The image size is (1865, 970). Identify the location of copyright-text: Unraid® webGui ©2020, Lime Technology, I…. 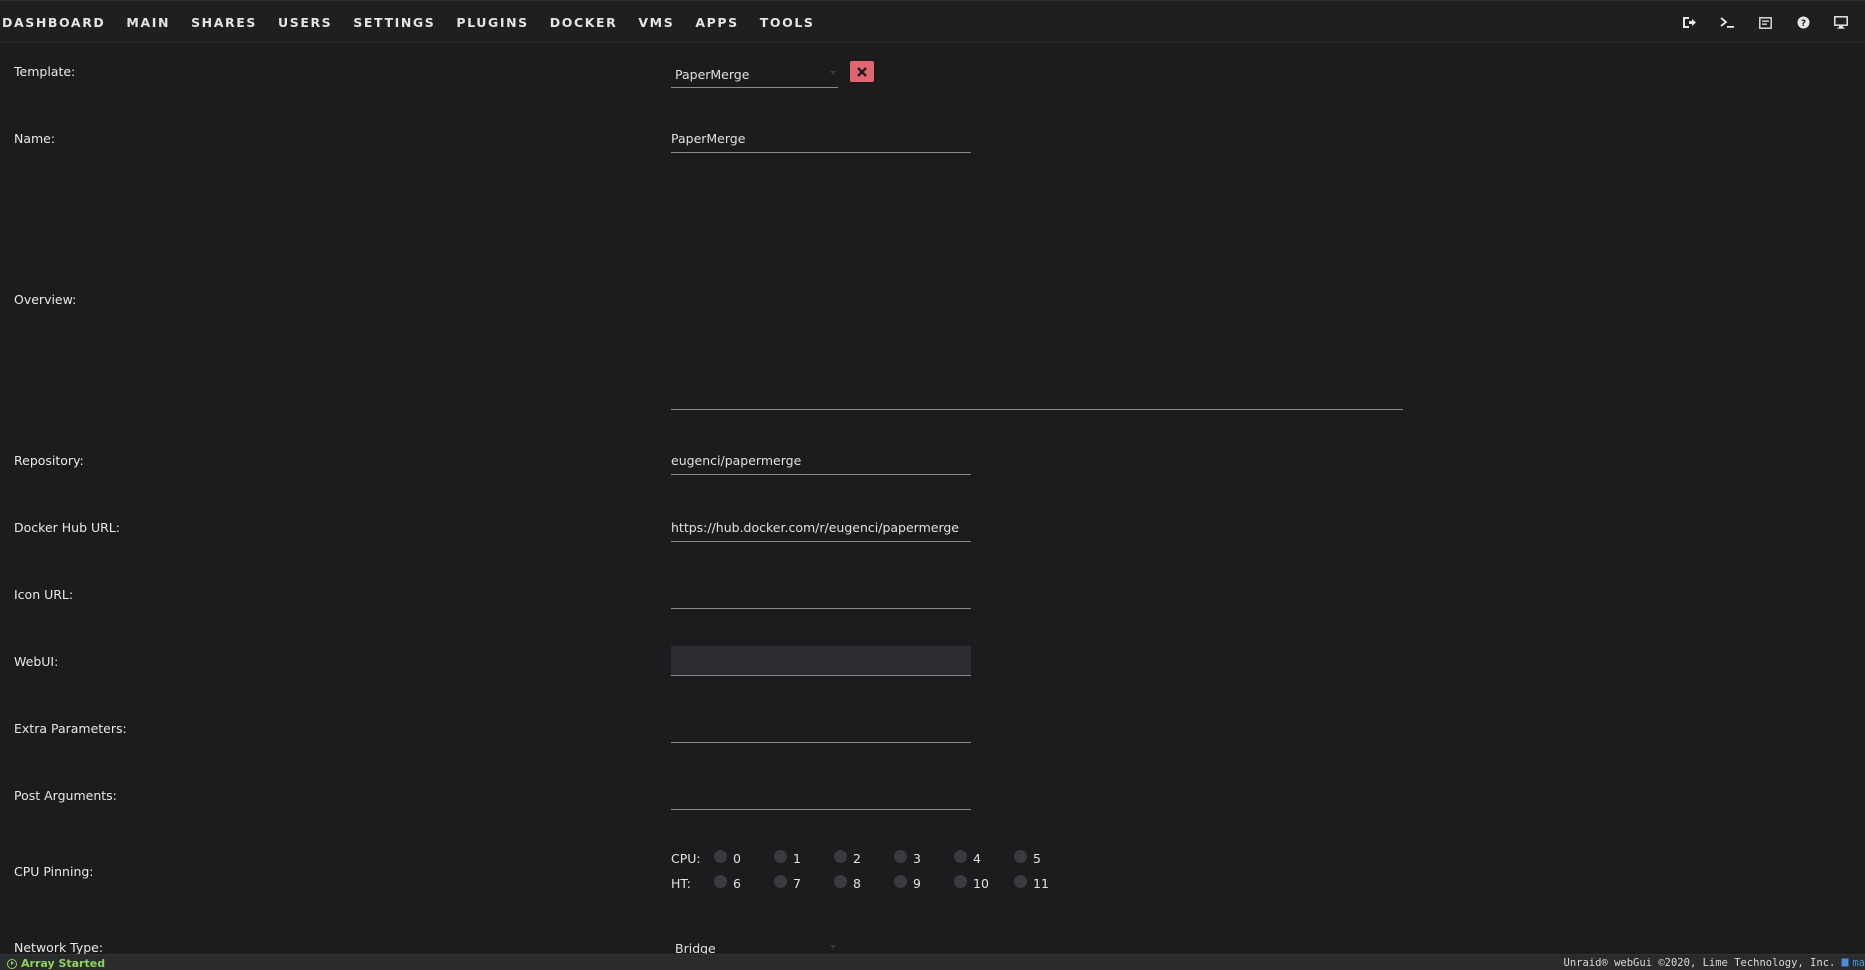
(1699, 963).